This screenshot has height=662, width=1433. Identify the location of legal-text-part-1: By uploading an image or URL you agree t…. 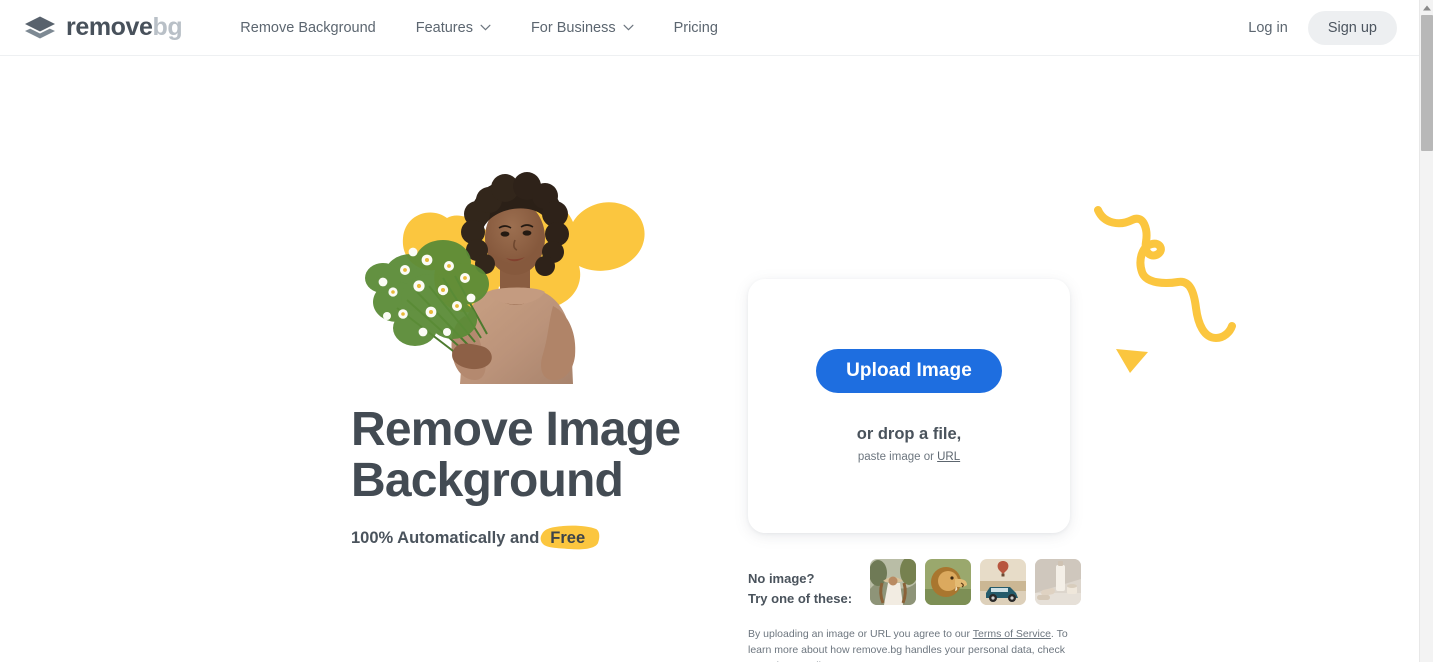
(860, 634).